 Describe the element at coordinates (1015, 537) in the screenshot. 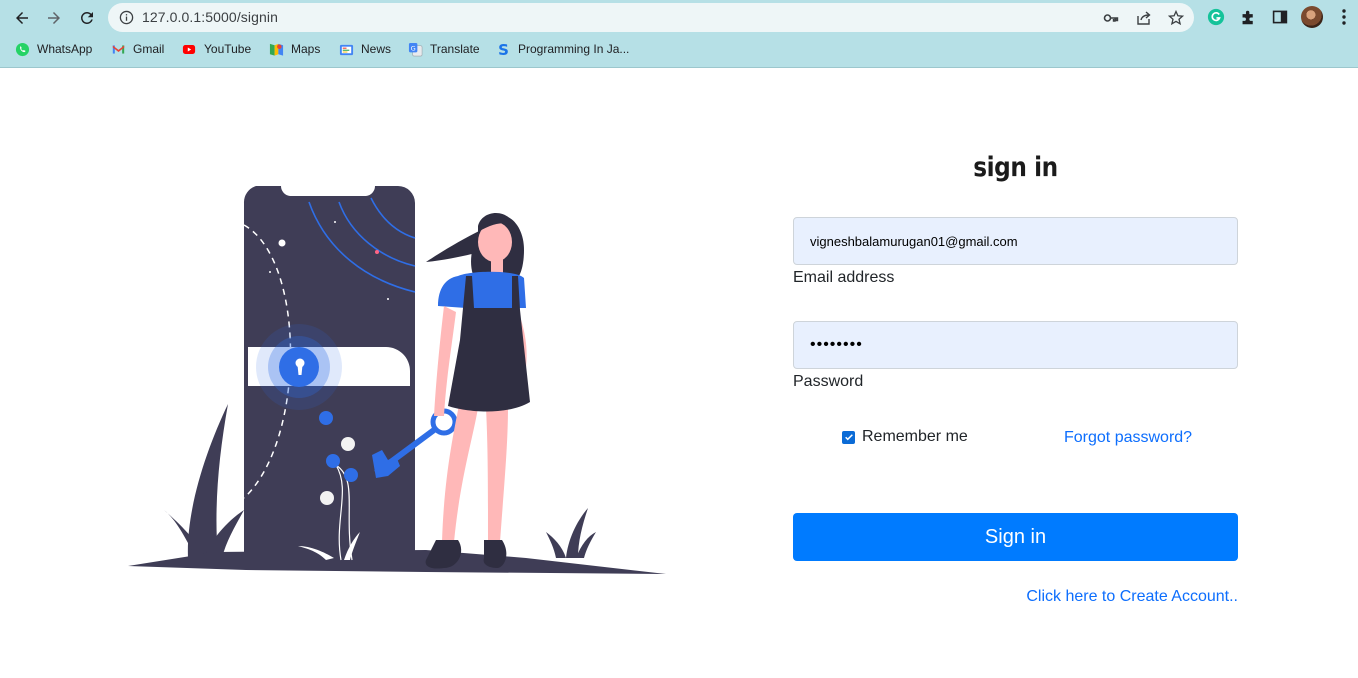

I see `sign-in-button: Sign in` at that location.